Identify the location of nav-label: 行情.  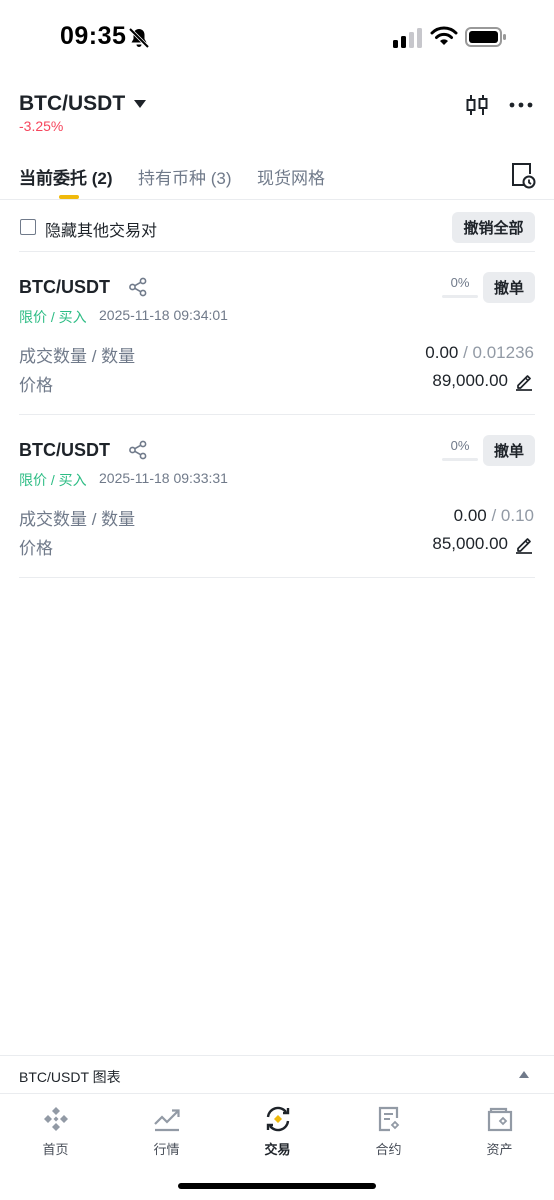
(166, 1149).